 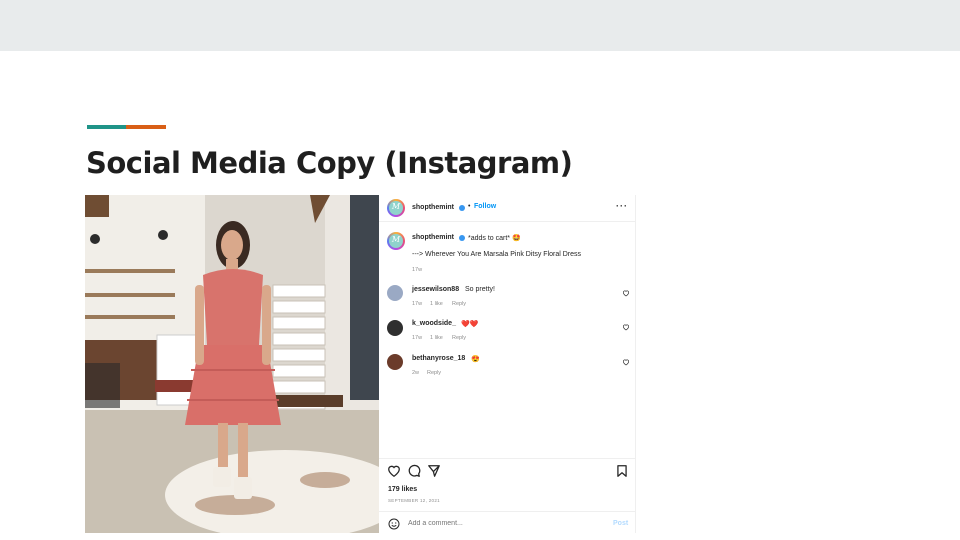 I want to click on emoji-smiley-icon, so click(x=394, y=524).